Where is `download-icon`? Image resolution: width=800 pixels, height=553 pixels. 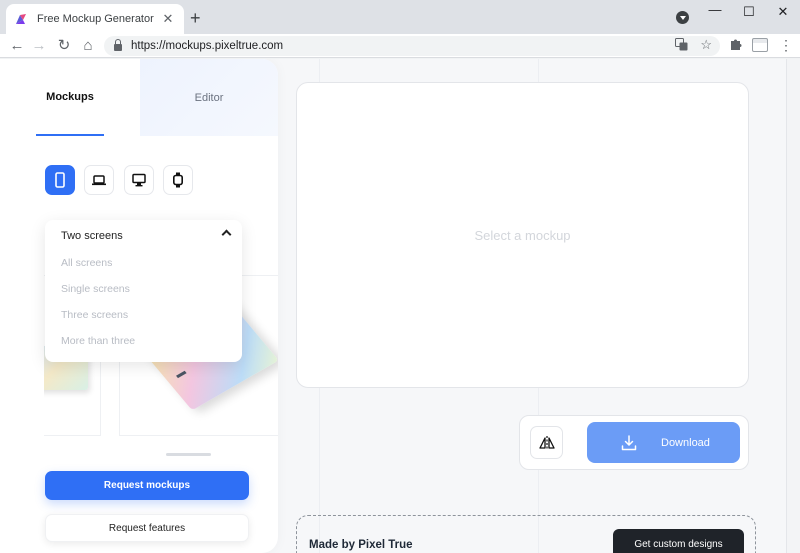 download-icon is located at coordinates (629, 442).